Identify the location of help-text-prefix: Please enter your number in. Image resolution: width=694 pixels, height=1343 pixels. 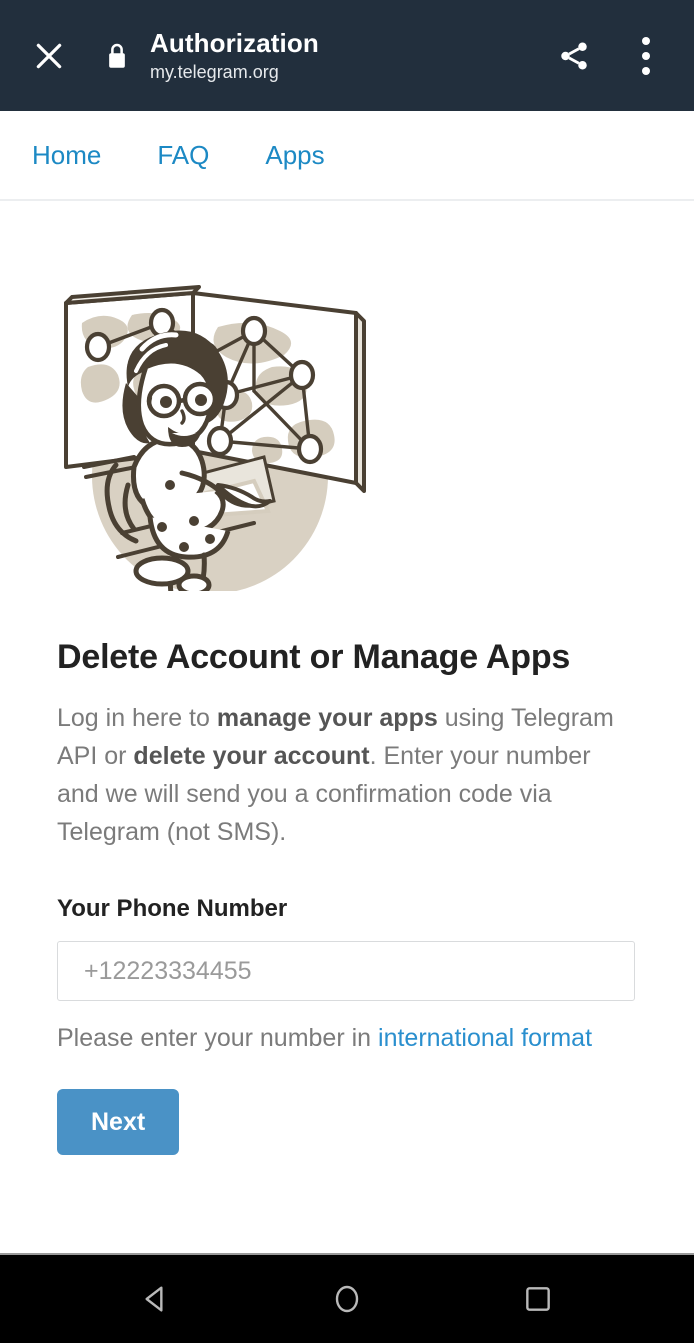
(218, 1038).